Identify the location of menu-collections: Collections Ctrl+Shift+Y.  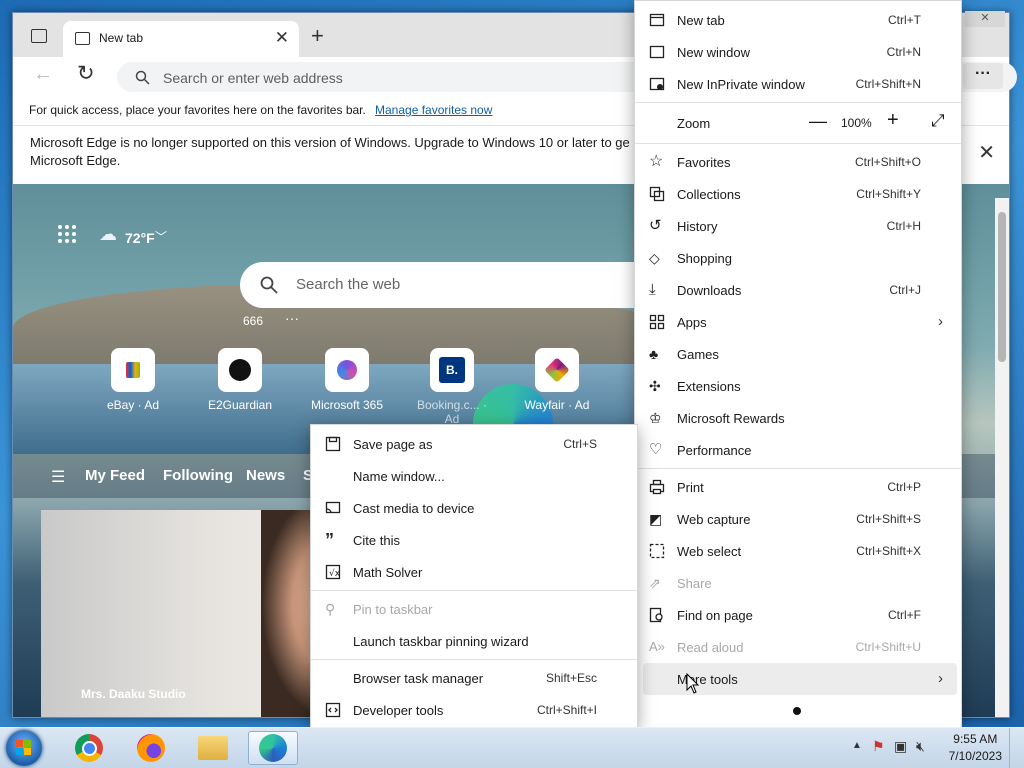
(798, 194).